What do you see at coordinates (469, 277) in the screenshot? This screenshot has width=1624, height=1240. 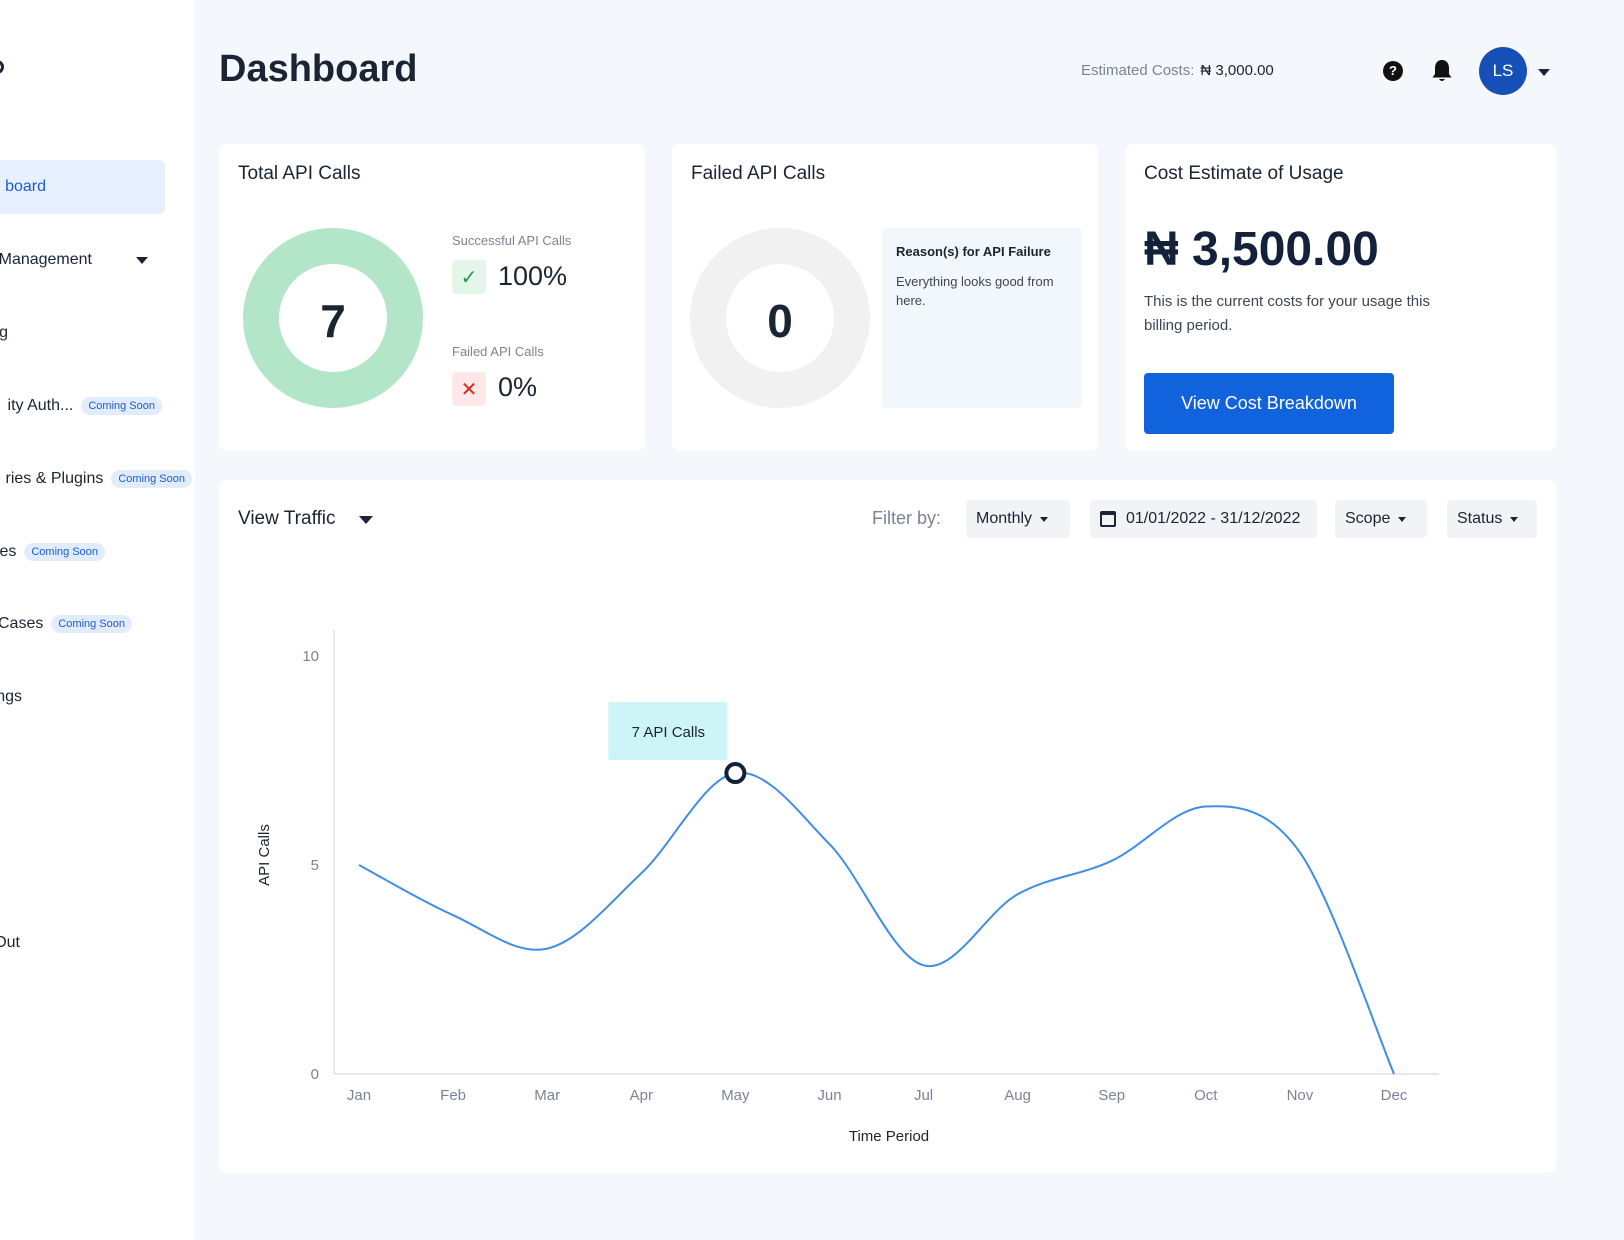 I see `check-icon: ✓` at bounding box center [469, 277].